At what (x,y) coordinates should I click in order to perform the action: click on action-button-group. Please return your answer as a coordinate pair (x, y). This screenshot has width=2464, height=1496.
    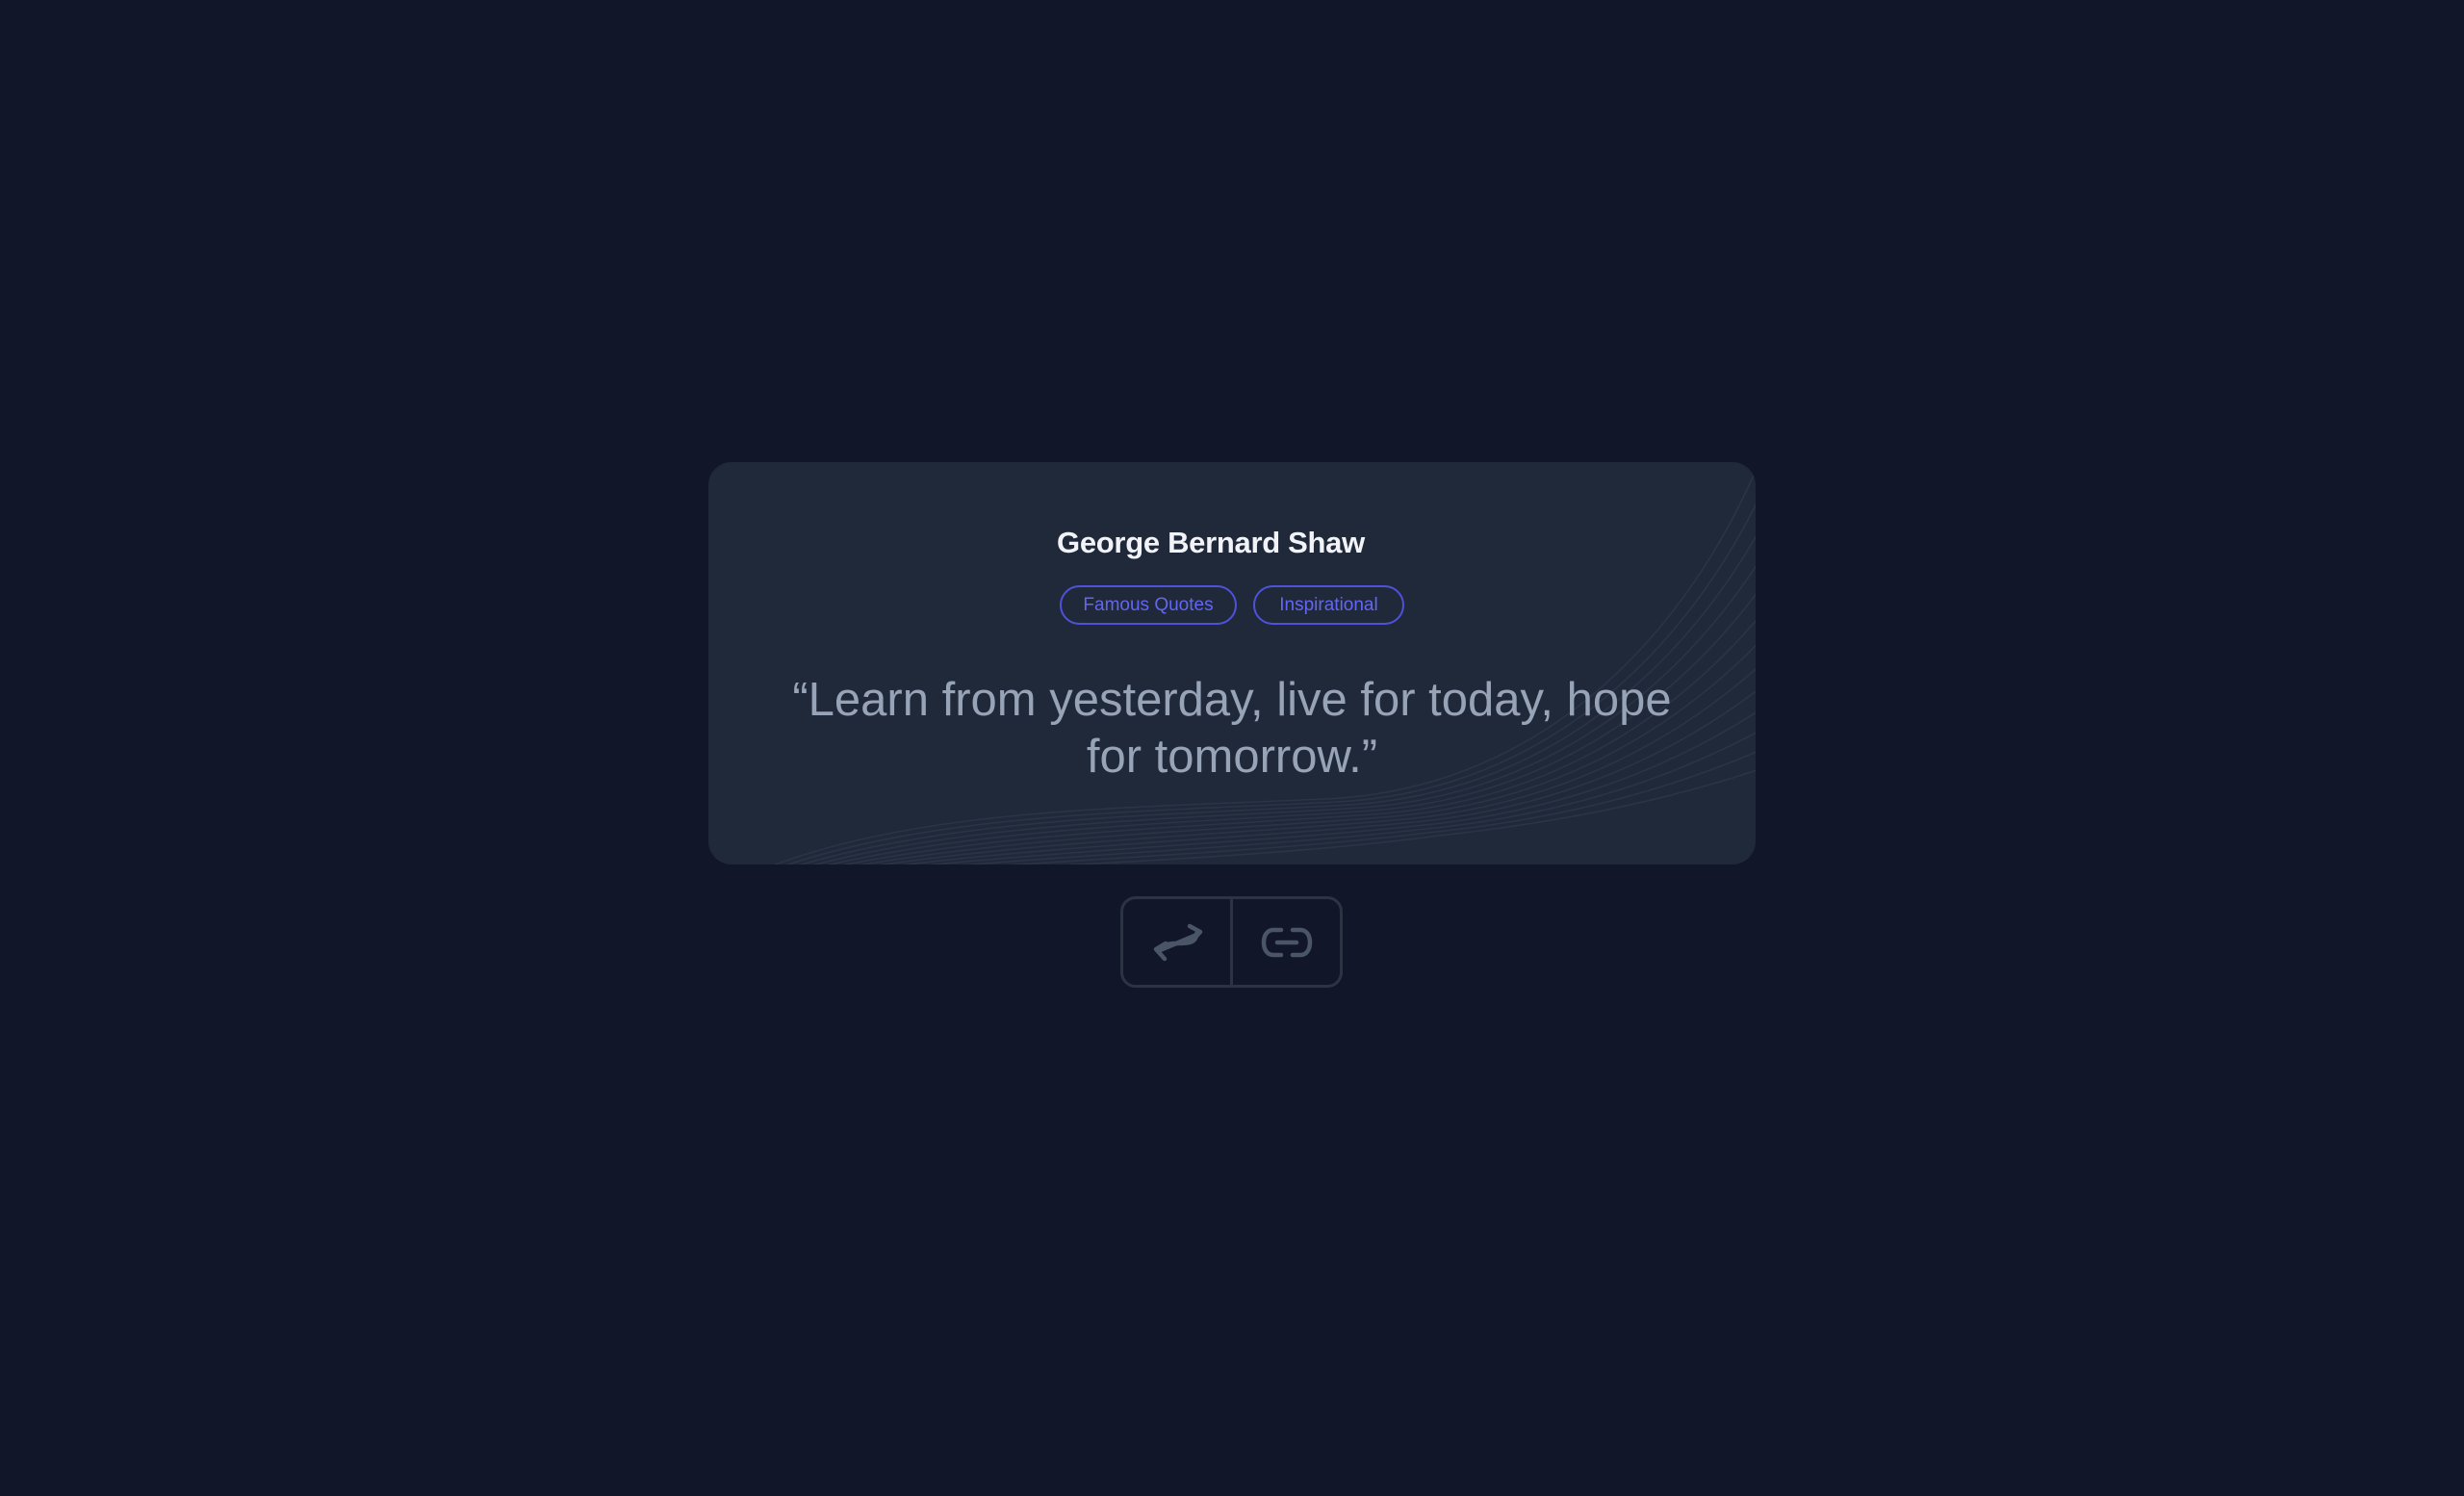
    Looking at the image, I should click on (1231, 942).